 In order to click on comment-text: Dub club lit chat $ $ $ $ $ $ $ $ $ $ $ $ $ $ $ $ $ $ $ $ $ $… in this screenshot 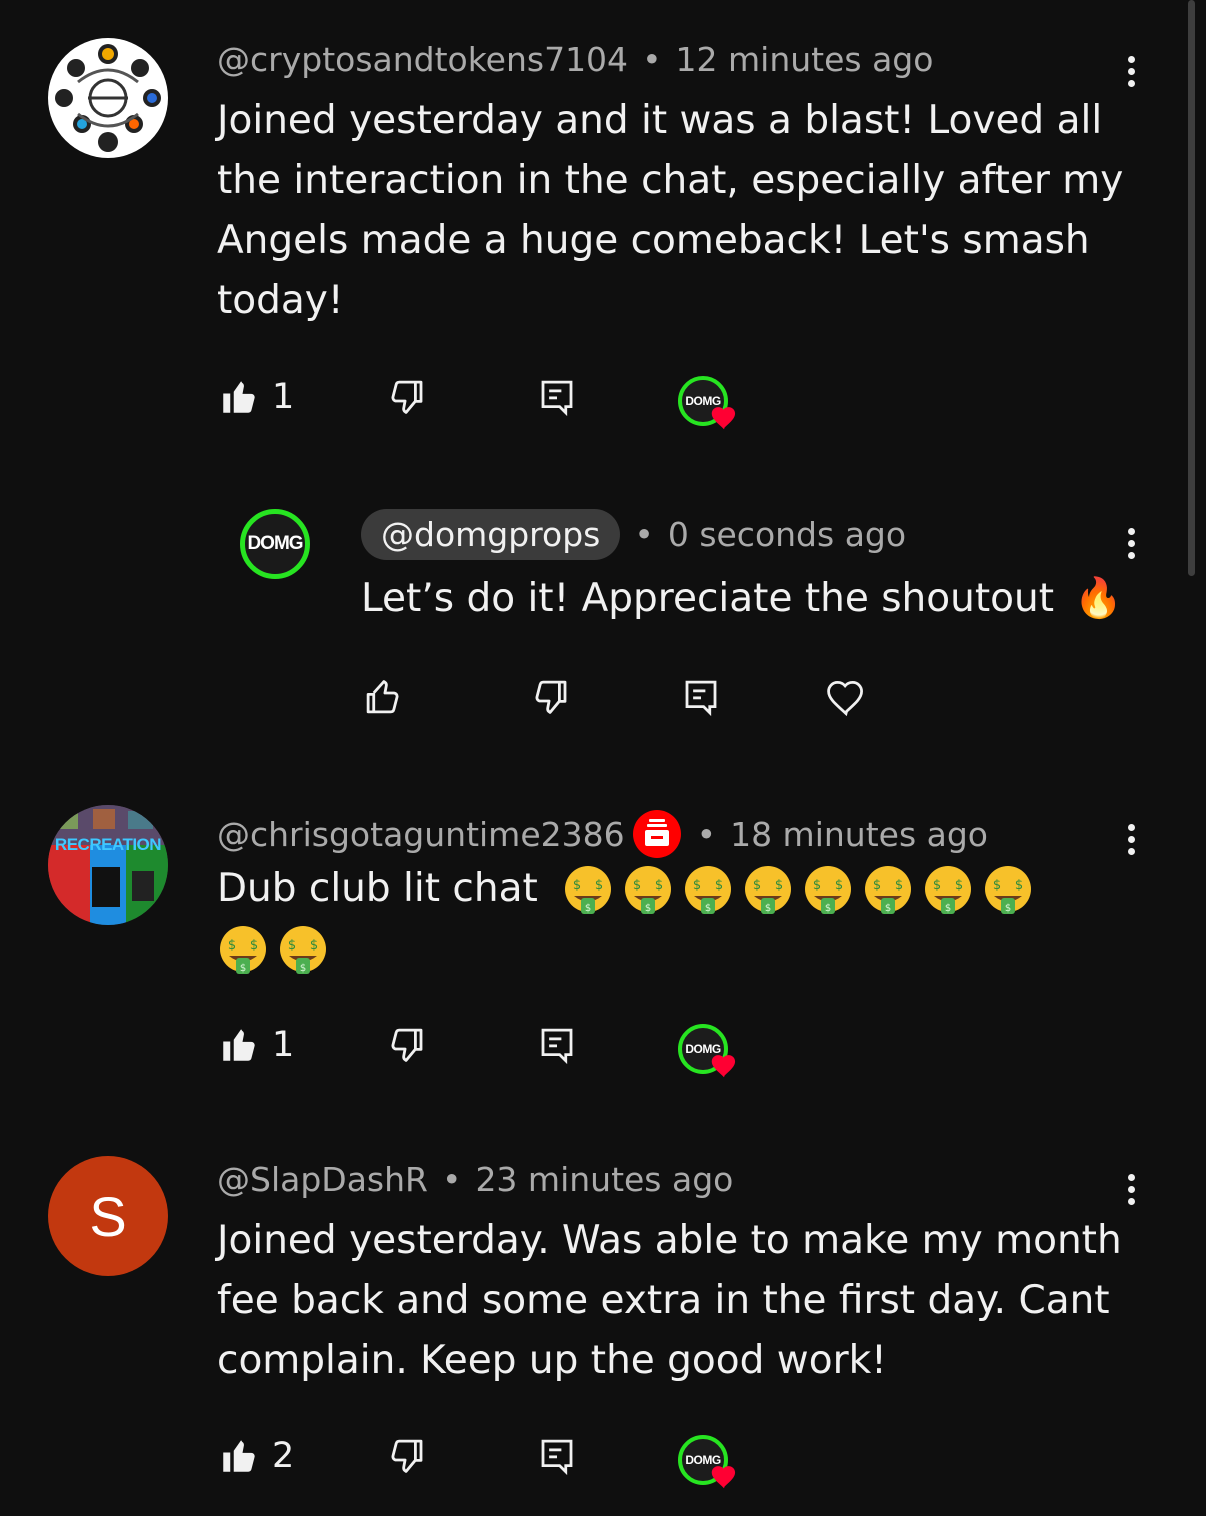, I will do `click(657, 919)`.